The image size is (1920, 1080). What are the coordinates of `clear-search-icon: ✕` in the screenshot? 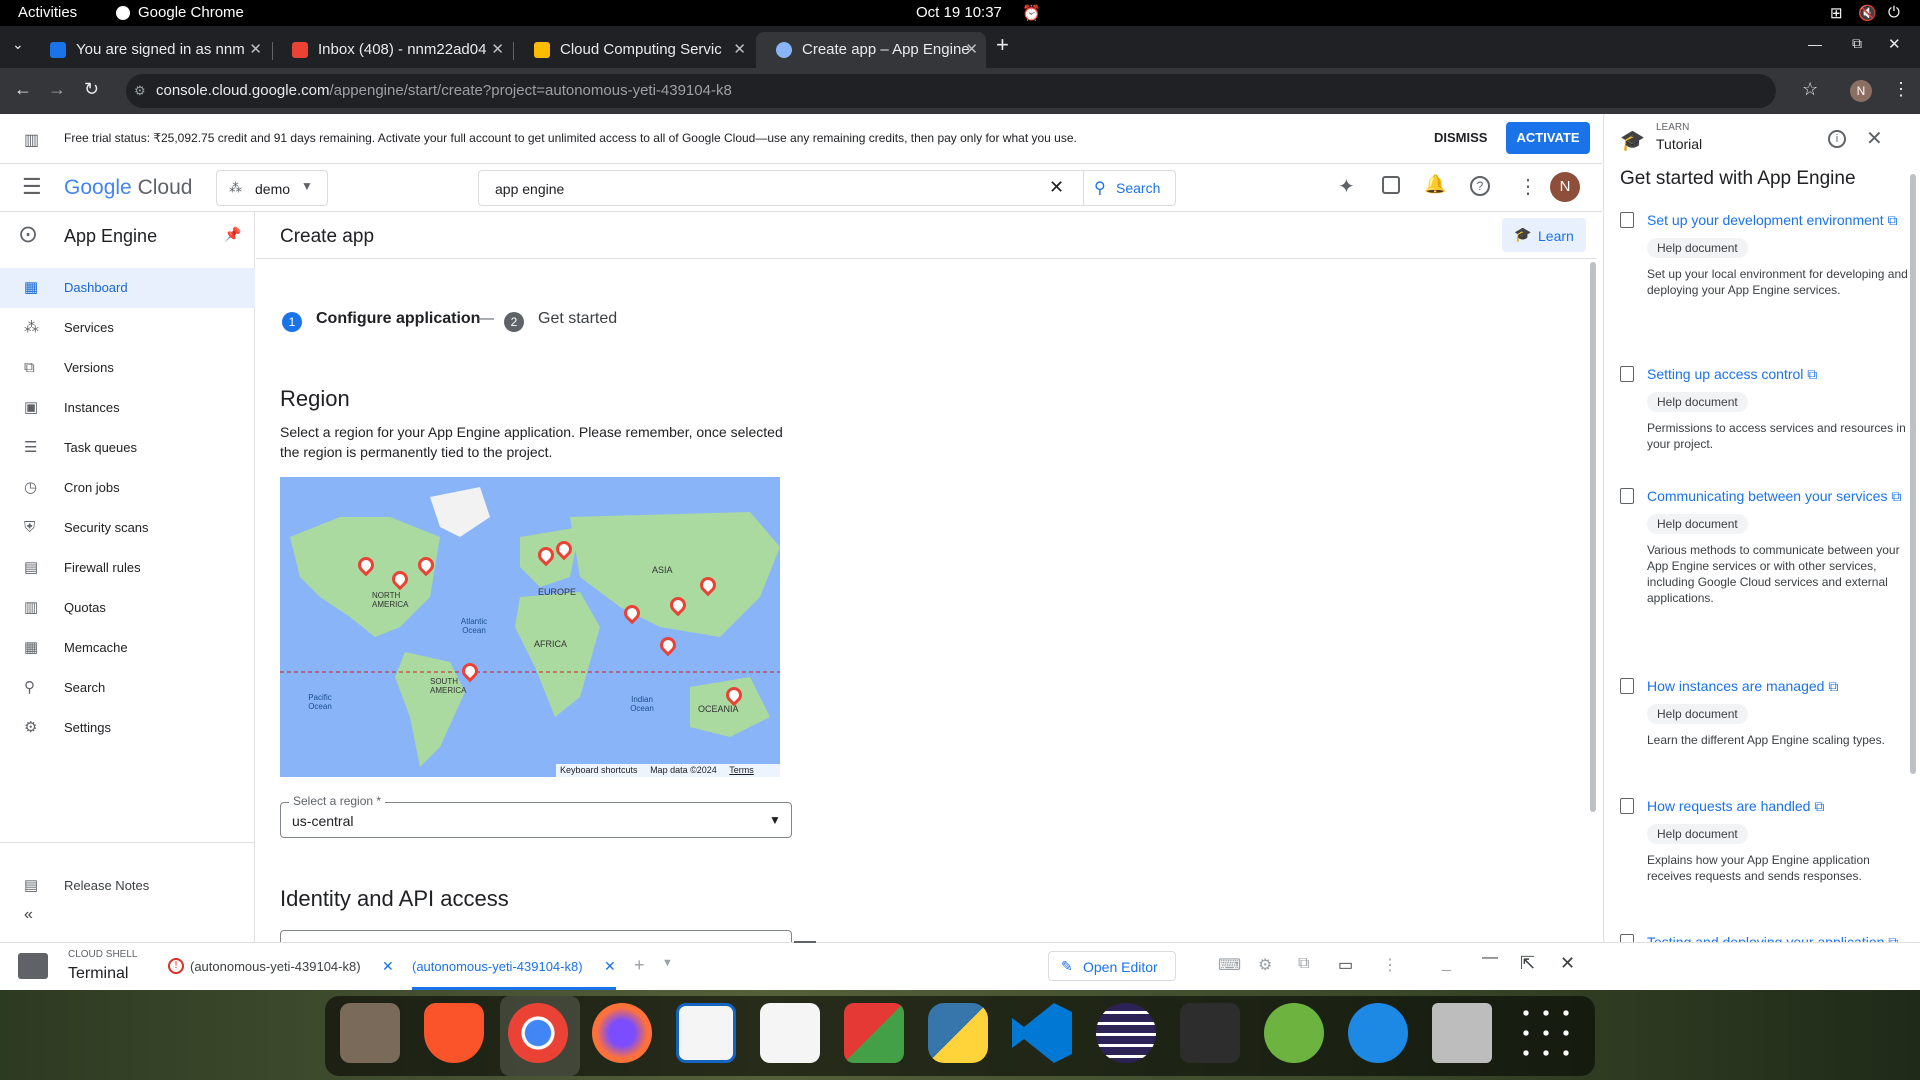 It's located at (1056, 187).